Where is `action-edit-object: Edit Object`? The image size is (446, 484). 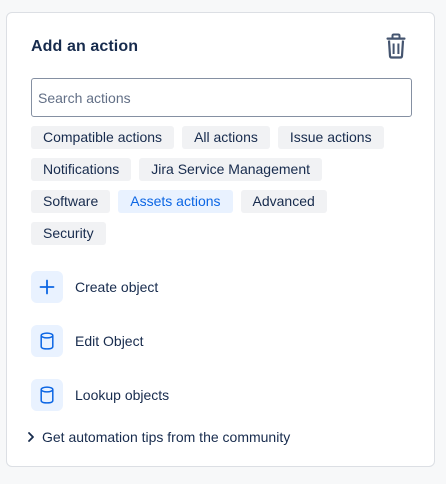 action-edit-object: Edit Object is located at coordinates (100, 341).